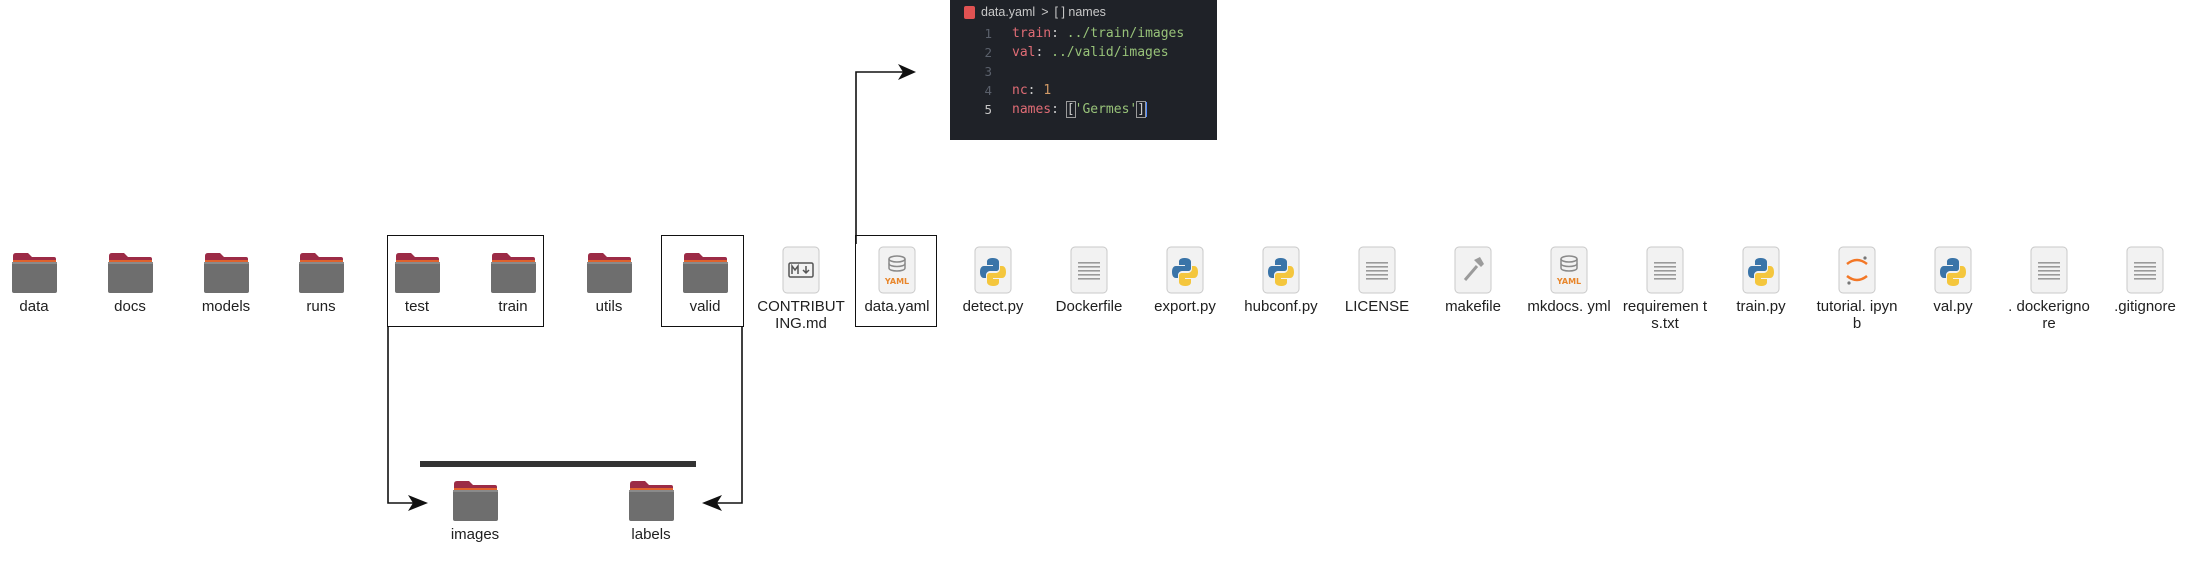  Describe the element at coordinates (1083, 90) in the screenshot. I see `code-line: 4 nc: 1` at that location.